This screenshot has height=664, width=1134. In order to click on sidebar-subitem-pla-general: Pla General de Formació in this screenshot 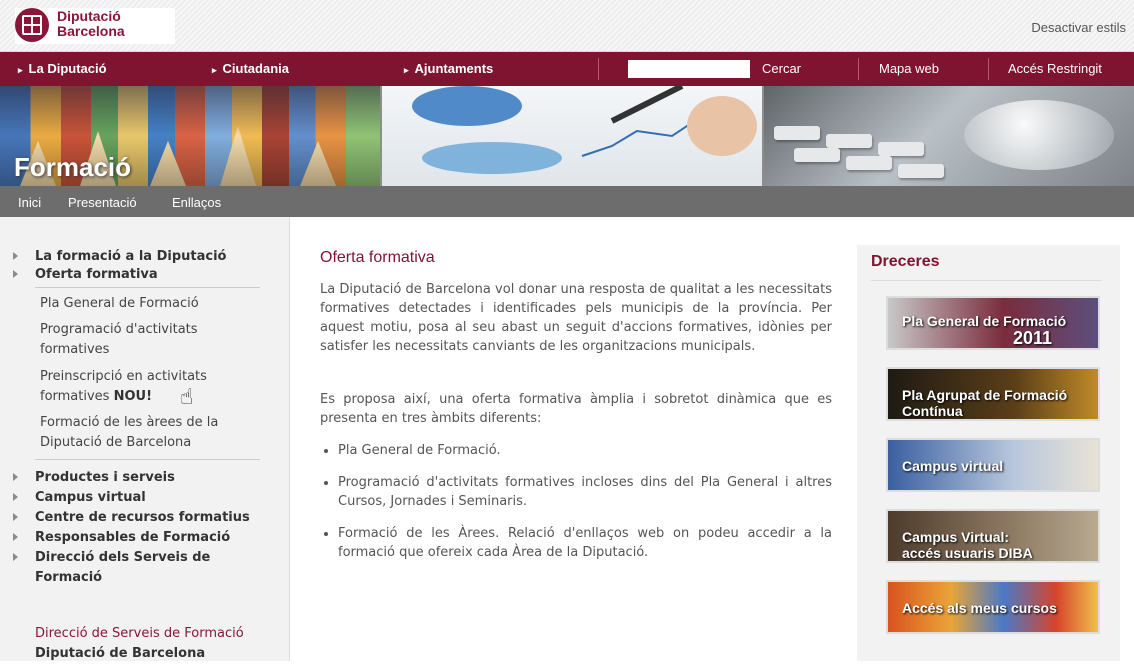, I will do `click(119, 304)`.